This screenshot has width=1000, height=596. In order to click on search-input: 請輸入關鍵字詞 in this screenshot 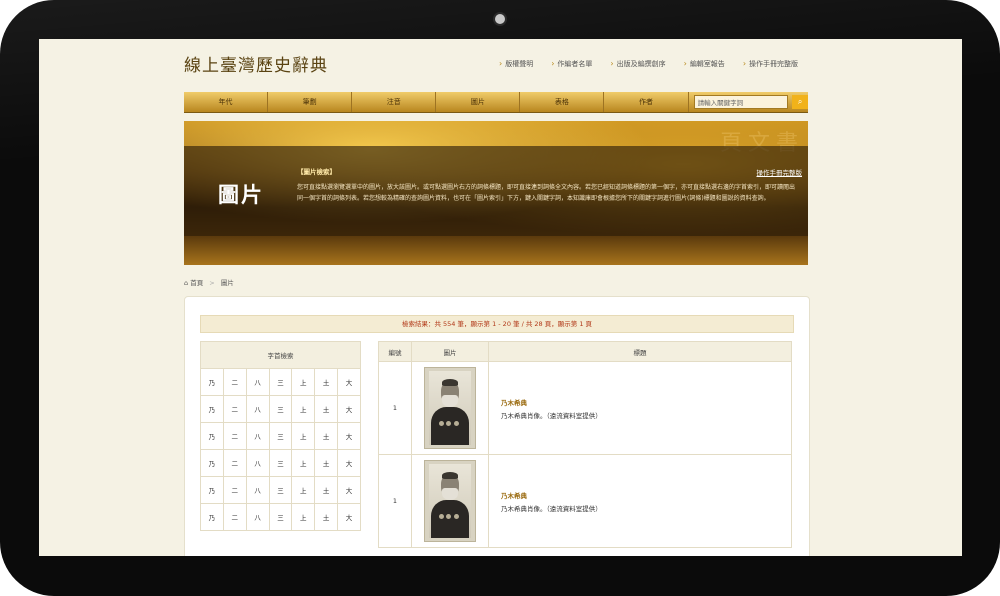, I will do `click(741, 102)`.